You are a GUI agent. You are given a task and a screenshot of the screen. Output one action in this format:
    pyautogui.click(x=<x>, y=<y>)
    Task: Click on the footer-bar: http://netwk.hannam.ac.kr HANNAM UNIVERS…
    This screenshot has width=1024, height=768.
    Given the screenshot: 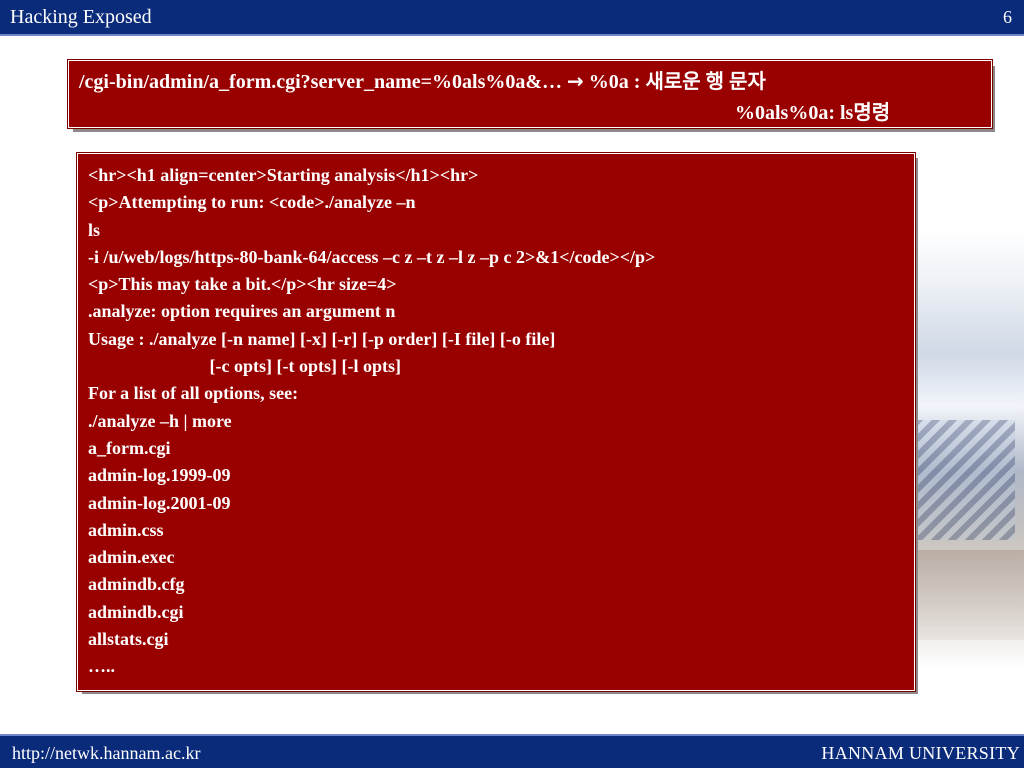 What is the action you would take?
    pyautogui.click(x=512, y=751)
    